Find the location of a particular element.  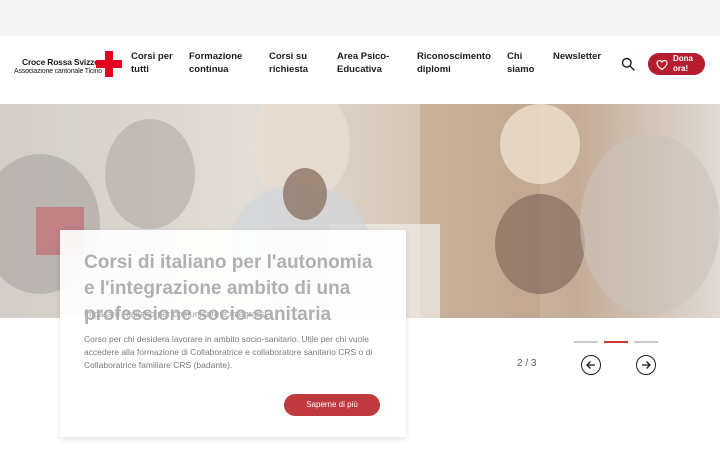

logo-name: Croce Rossa Svizzera is located at coordinates (64, 62).